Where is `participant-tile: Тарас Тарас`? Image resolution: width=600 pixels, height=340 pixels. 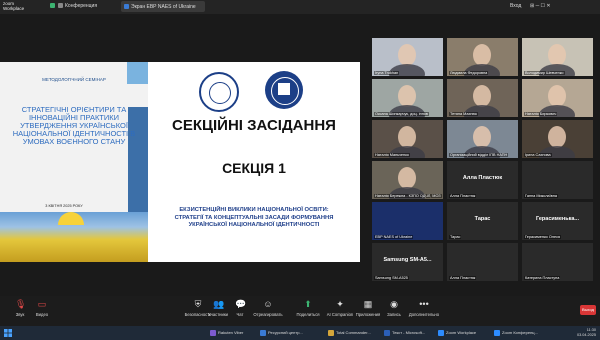
participant-tile: Тарас Тарас is located at coordinates (482, 221).